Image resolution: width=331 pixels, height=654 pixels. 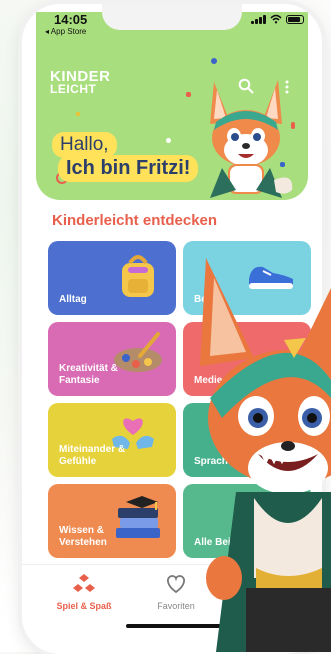 I want to click on backpack-icon, so click(x=138, y=276).